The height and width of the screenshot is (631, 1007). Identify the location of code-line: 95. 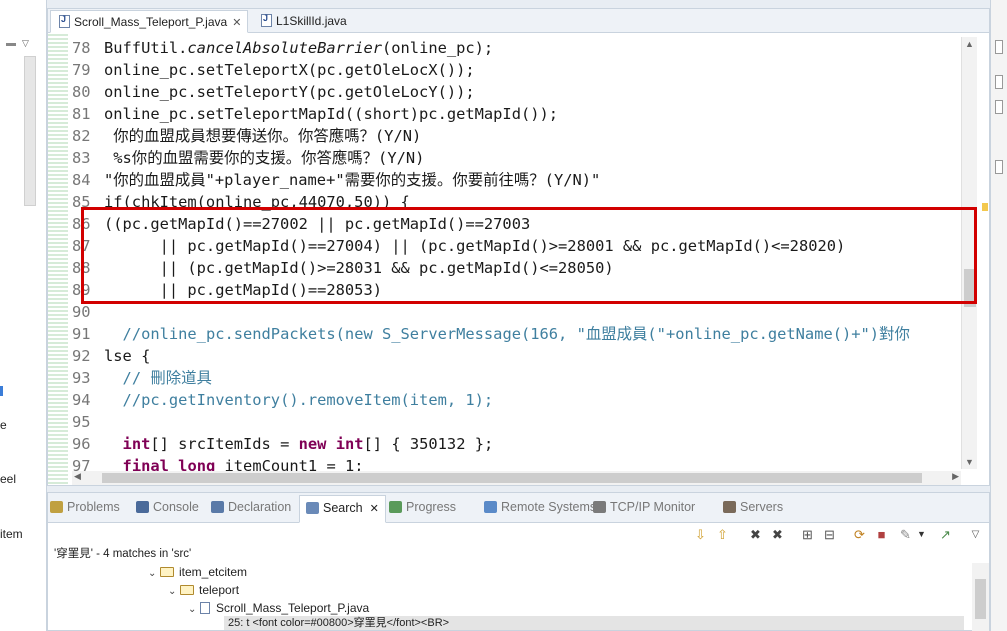
(516, 422).